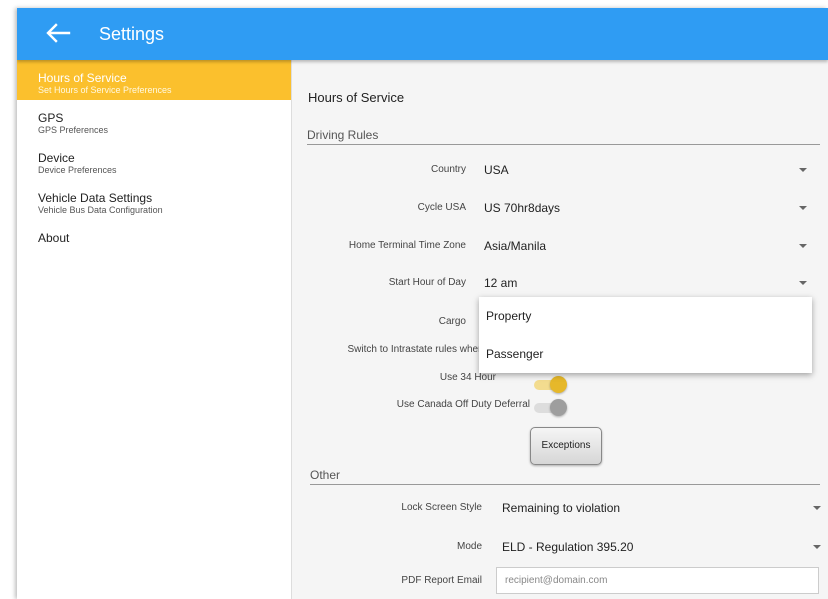 This screenshot has height=599, width=828. What do you see at coordinates (58, 33) in the screenshot?
I see `back-arrow-icon` at bounding box center [58, 33].